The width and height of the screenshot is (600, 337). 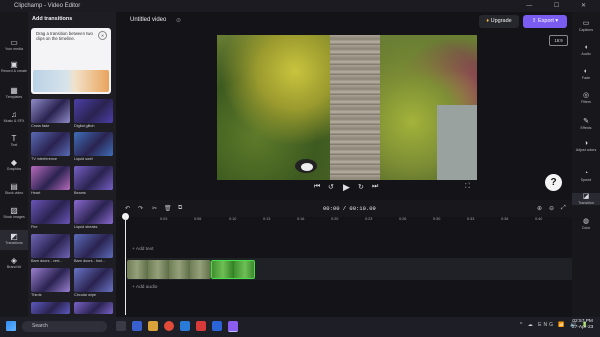 What do you see at coordinates (582, 325) in the screenshot?
I see `taskbar-clock: 02:57 PM 27-Apr-23` at bounding box center [582, 325].